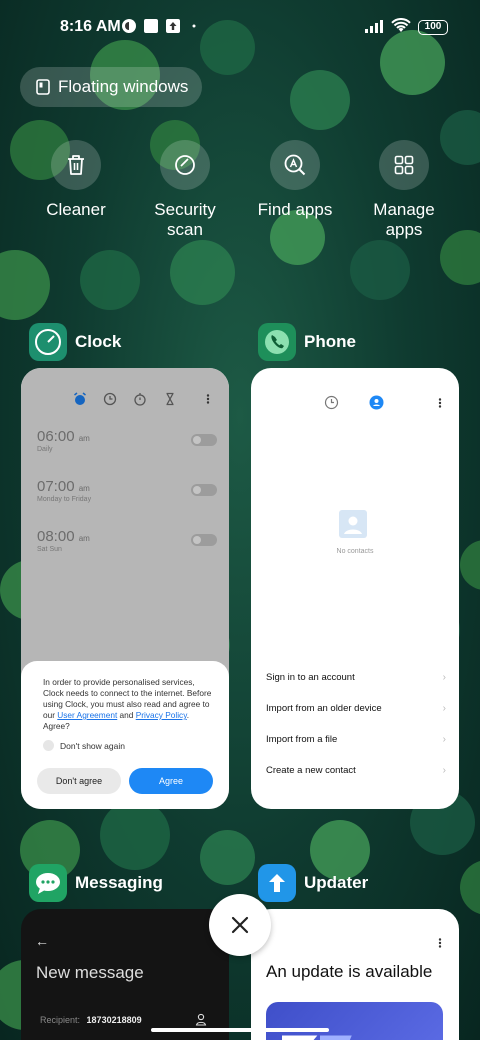 This screenshot has height=1040, width=480. What do you see at coordinates (277, 883) in the screenshot?
I see `updater-app-icon` at bounding box center [277, 883].